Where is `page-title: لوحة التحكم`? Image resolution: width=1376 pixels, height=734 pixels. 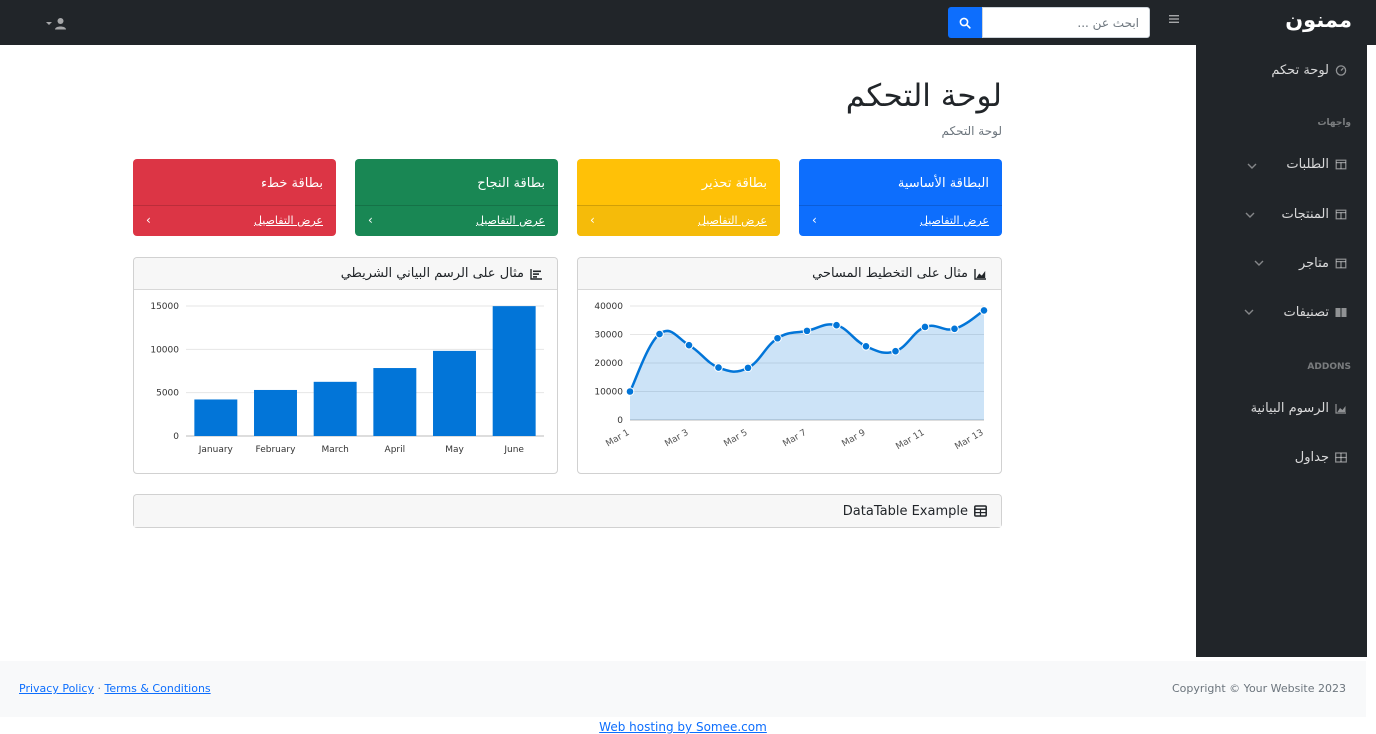 page-title: لوحة التحكم is located at coordinates (923, 96).